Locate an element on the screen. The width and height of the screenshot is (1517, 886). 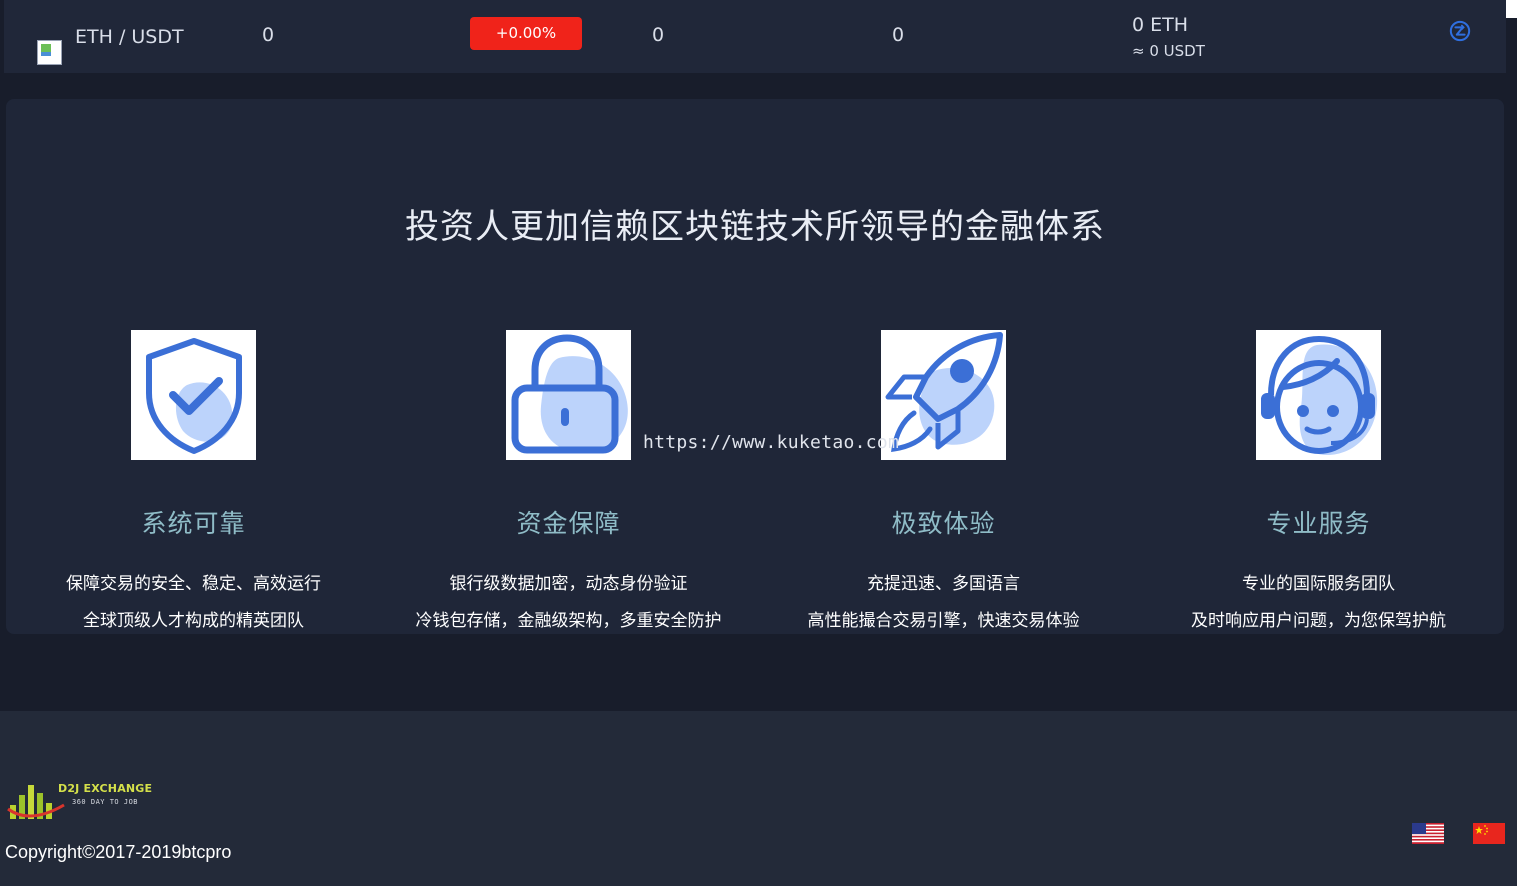
broken-image-icon is located at coordinates (49, 52).